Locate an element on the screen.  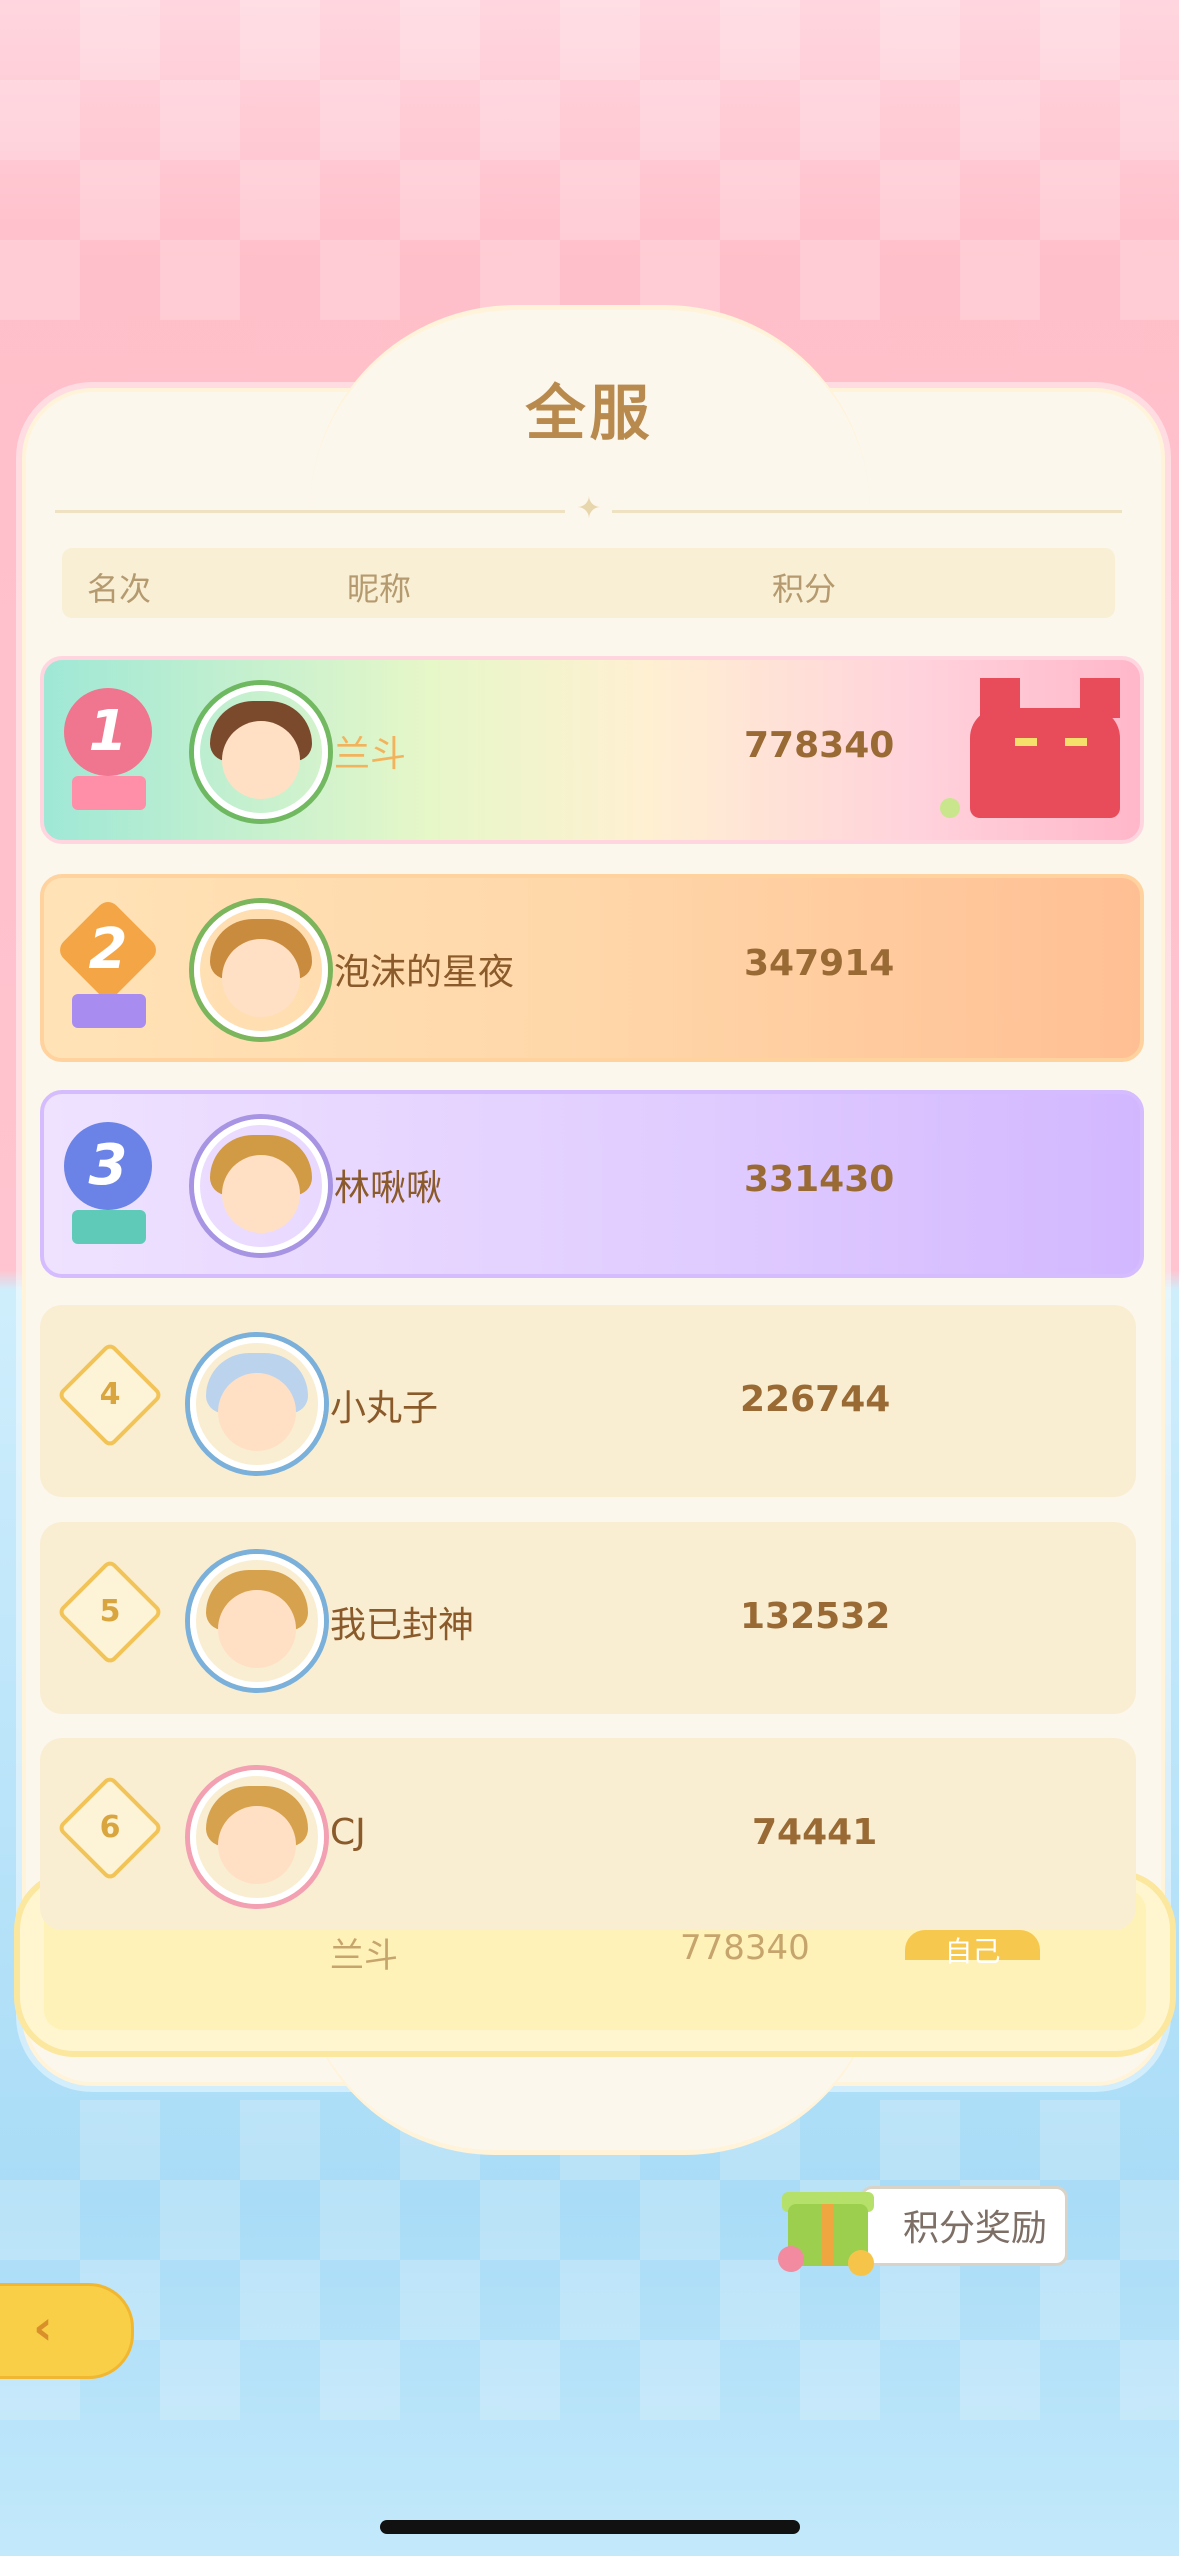
header-score: 积分 is located at coordinates (804, 589).